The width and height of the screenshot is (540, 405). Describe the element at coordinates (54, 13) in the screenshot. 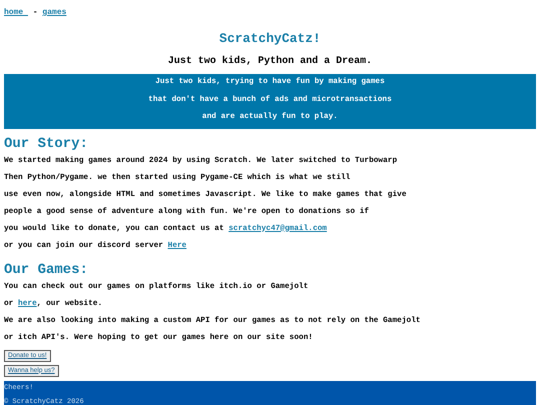

I see `nav-link: games` at that location.